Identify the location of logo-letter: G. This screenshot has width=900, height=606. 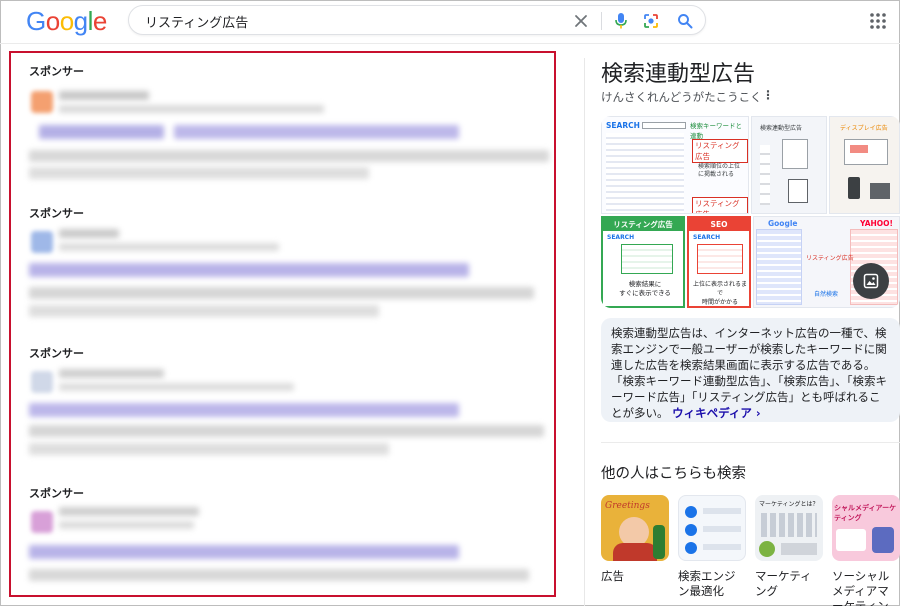
(36, 21).